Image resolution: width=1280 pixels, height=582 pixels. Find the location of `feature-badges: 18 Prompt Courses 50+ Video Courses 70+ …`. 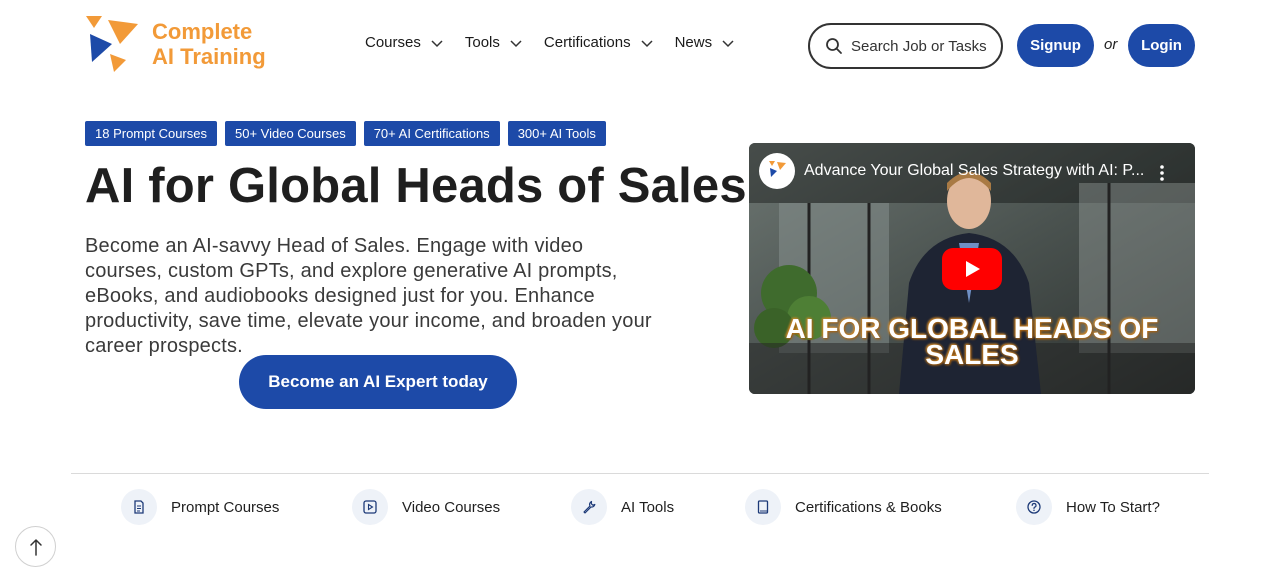

feature-badges: 18 Prompt Courses 50+ Video Courses 70+ … is located at coordinates (349, 133).